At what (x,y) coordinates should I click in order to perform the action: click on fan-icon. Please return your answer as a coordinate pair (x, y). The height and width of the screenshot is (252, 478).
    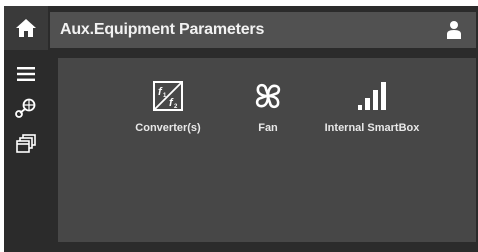
    Looking at the image, I should click on (268, 95).